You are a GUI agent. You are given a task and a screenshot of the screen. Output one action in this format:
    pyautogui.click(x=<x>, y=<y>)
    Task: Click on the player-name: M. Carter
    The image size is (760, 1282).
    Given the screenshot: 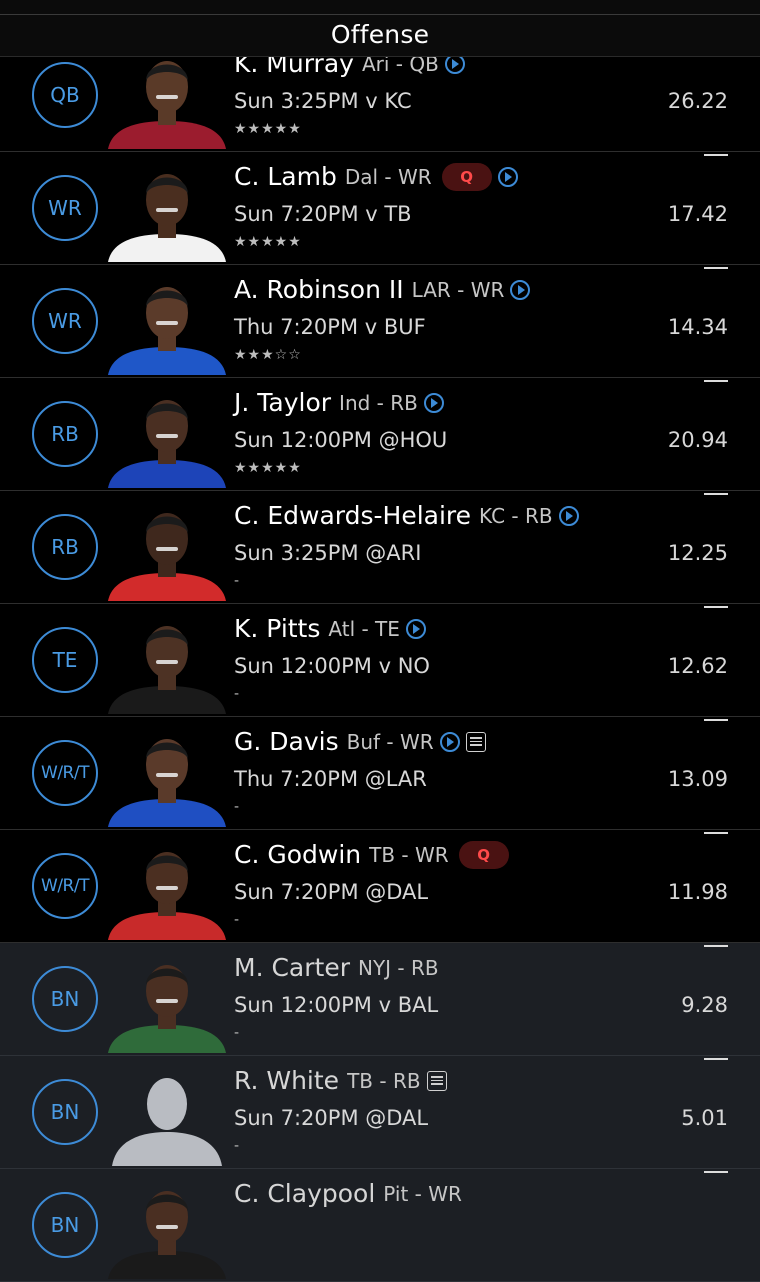 What is the action you would take?
    pyautogui.click(x=292, y=967)
    